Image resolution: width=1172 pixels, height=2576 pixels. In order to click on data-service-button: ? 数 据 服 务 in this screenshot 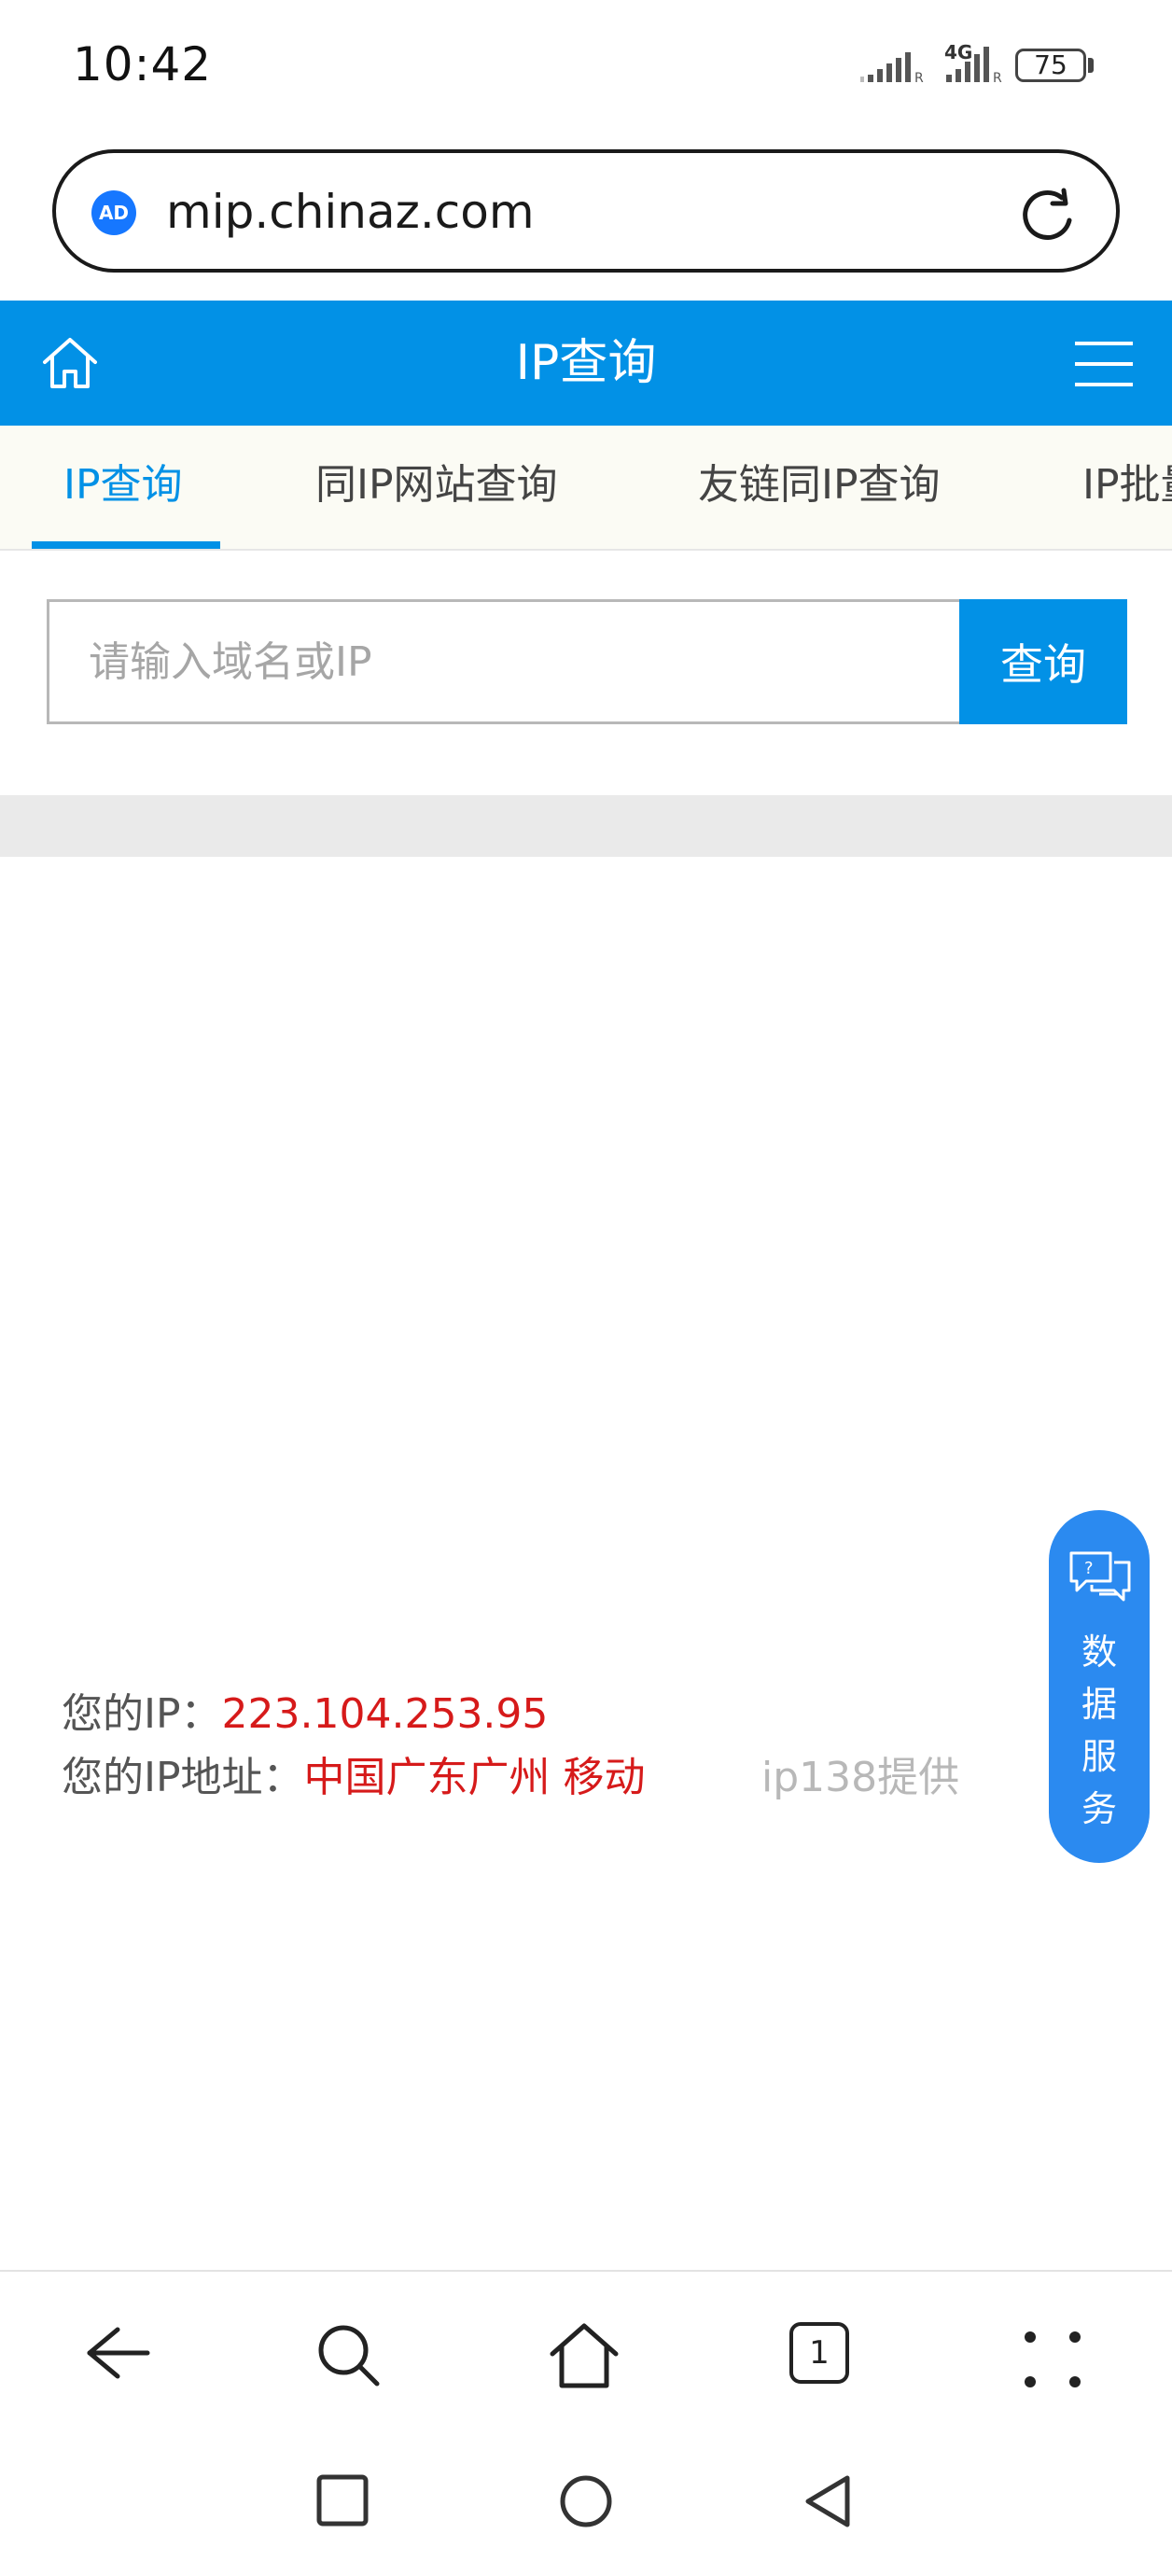, I will do `click(1099, 1686)`.